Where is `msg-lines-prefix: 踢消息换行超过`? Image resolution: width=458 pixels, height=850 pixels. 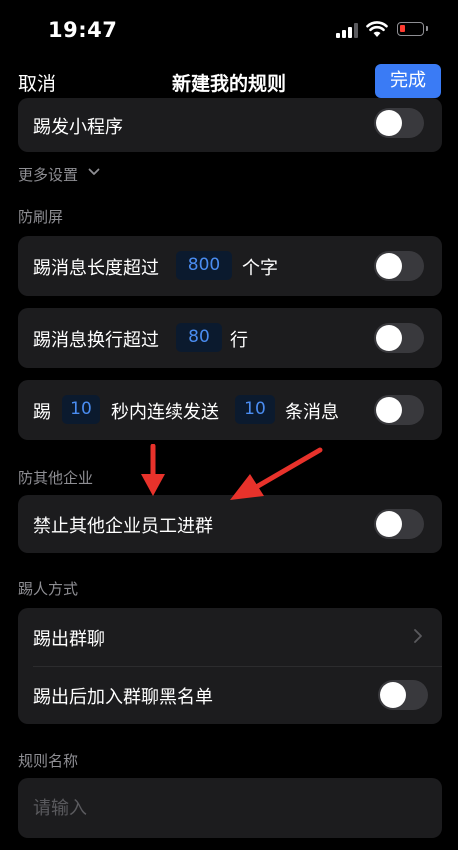 msg-lines-prefix: 踢消息换行超过 is located at coordinates (96, 340).